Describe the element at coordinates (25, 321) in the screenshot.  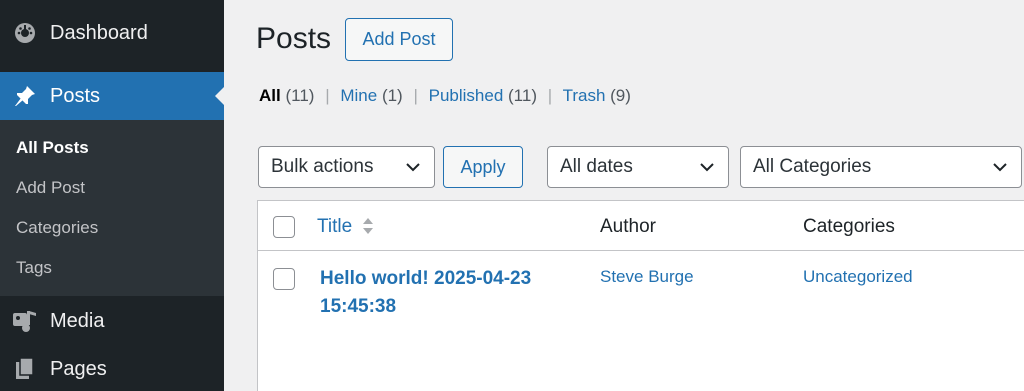
I see `media-icon` at that location.